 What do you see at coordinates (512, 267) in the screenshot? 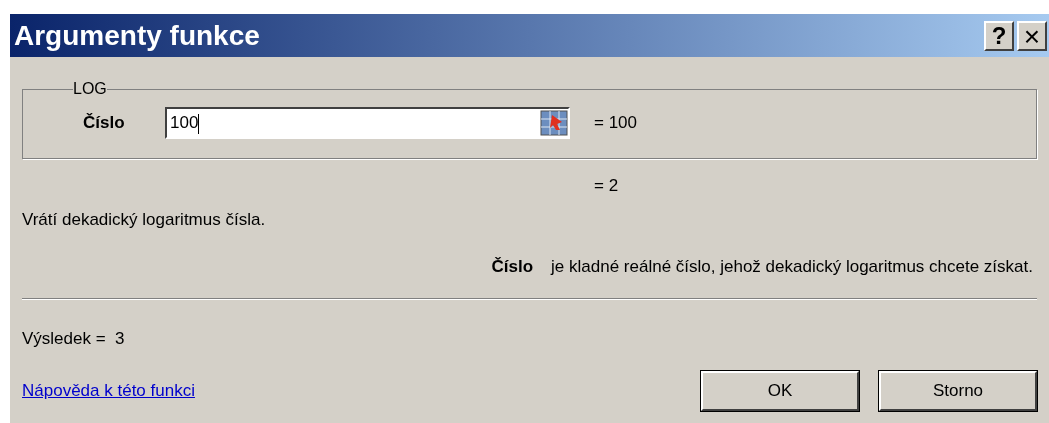
I see `argument-name: Číslo` at bounding box center [512, 267].